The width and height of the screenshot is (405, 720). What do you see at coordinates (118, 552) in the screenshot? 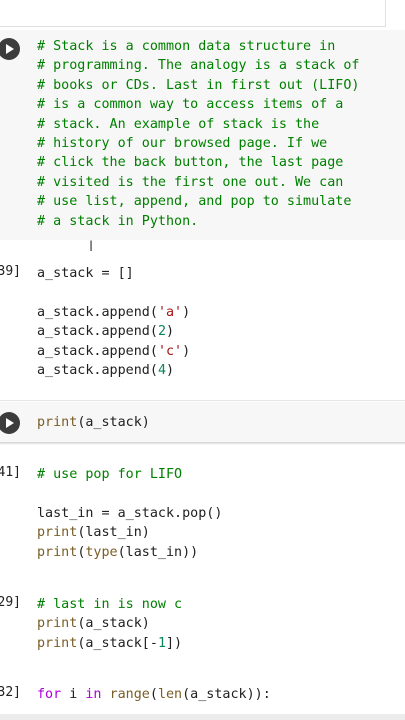
I see `code-line: print(type(last_in))` at bounding box center [118, 552].